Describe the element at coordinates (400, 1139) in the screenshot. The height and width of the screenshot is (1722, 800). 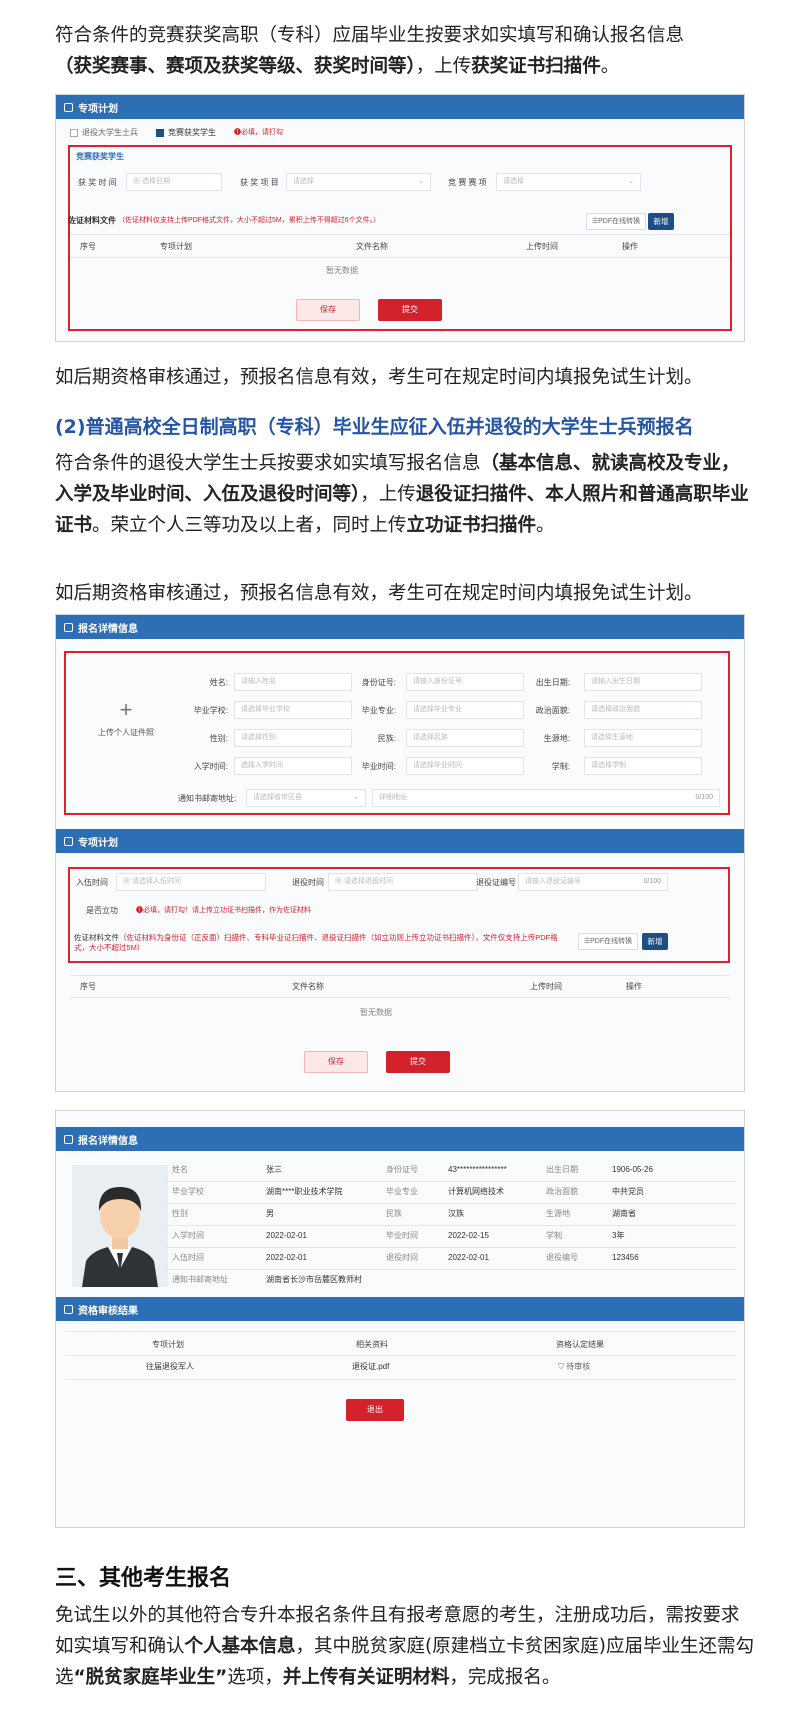
I see `detail-info-bar: 报名详情信息` at that location.